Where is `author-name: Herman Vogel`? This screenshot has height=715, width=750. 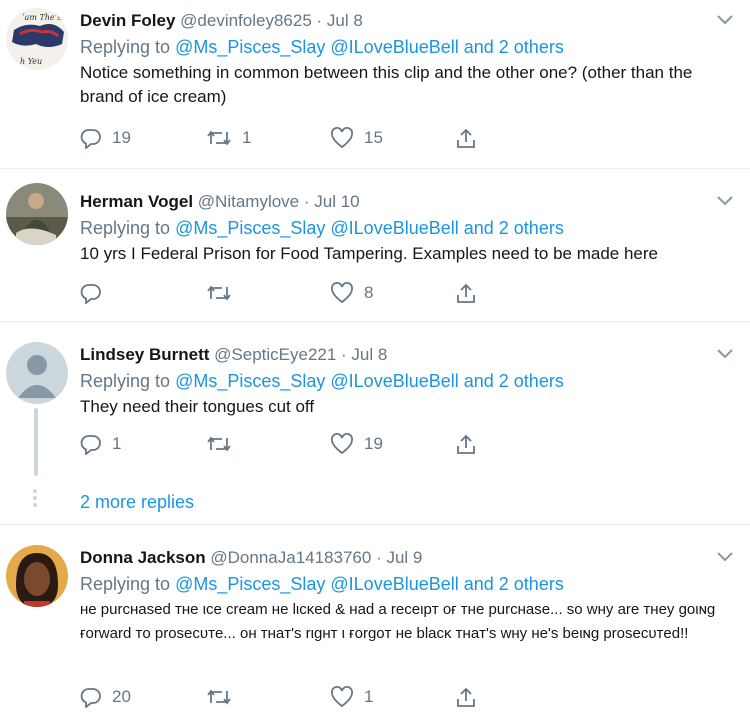
author-name: Herman Vogel is located at coordinates (136, 201).